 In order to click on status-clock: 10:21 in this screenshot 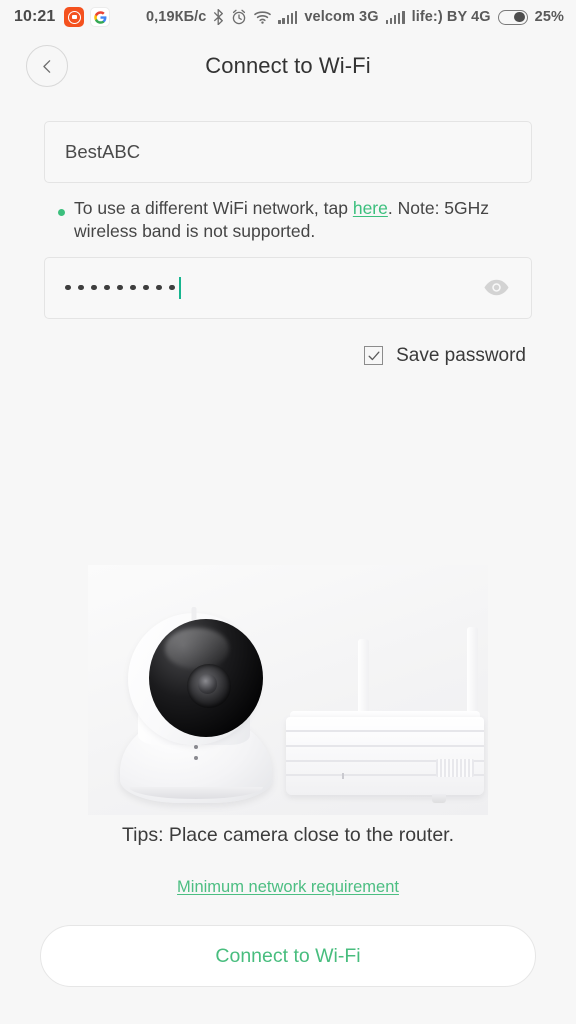, I will do `click(35, 16)`.